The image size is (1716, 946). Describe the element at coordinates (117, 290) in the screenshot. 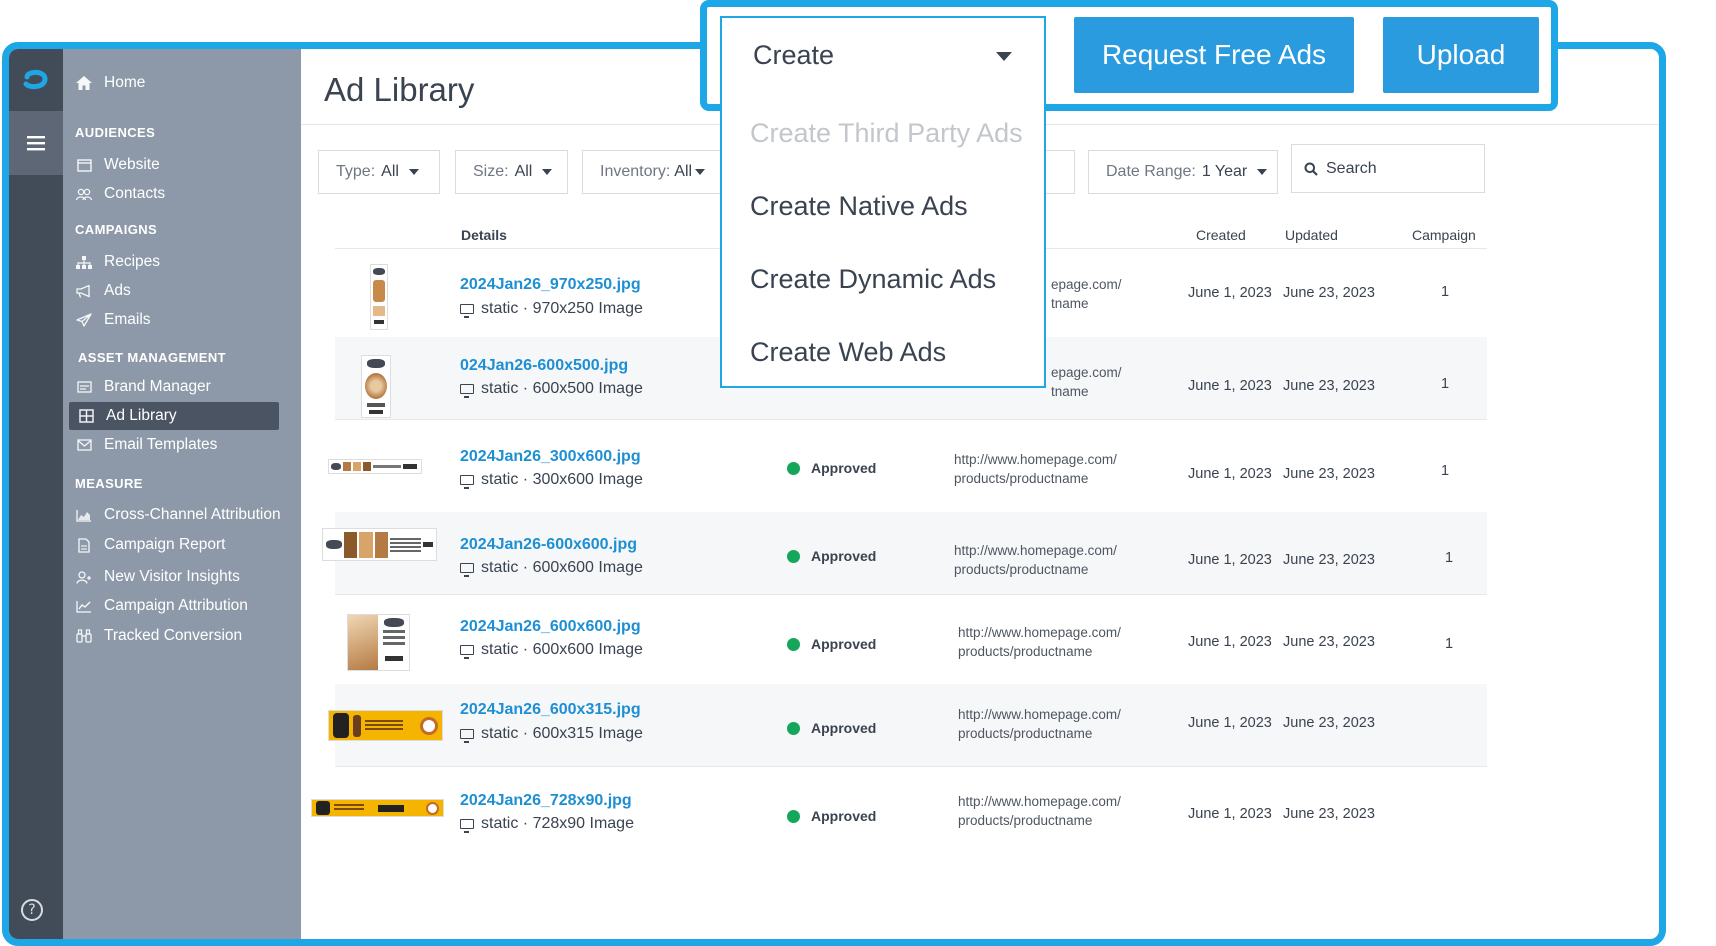

I see `sidebar-item-label: Ads` at that location.